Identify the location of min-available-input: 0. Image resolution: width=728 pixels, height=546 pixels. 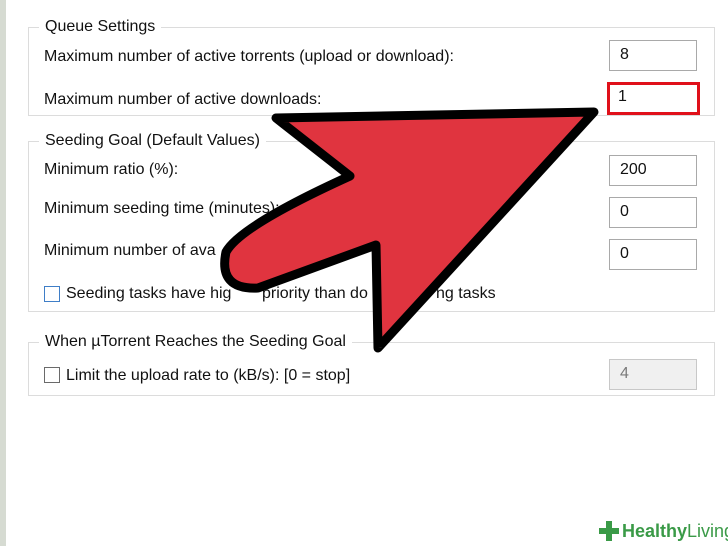
(653, 254).